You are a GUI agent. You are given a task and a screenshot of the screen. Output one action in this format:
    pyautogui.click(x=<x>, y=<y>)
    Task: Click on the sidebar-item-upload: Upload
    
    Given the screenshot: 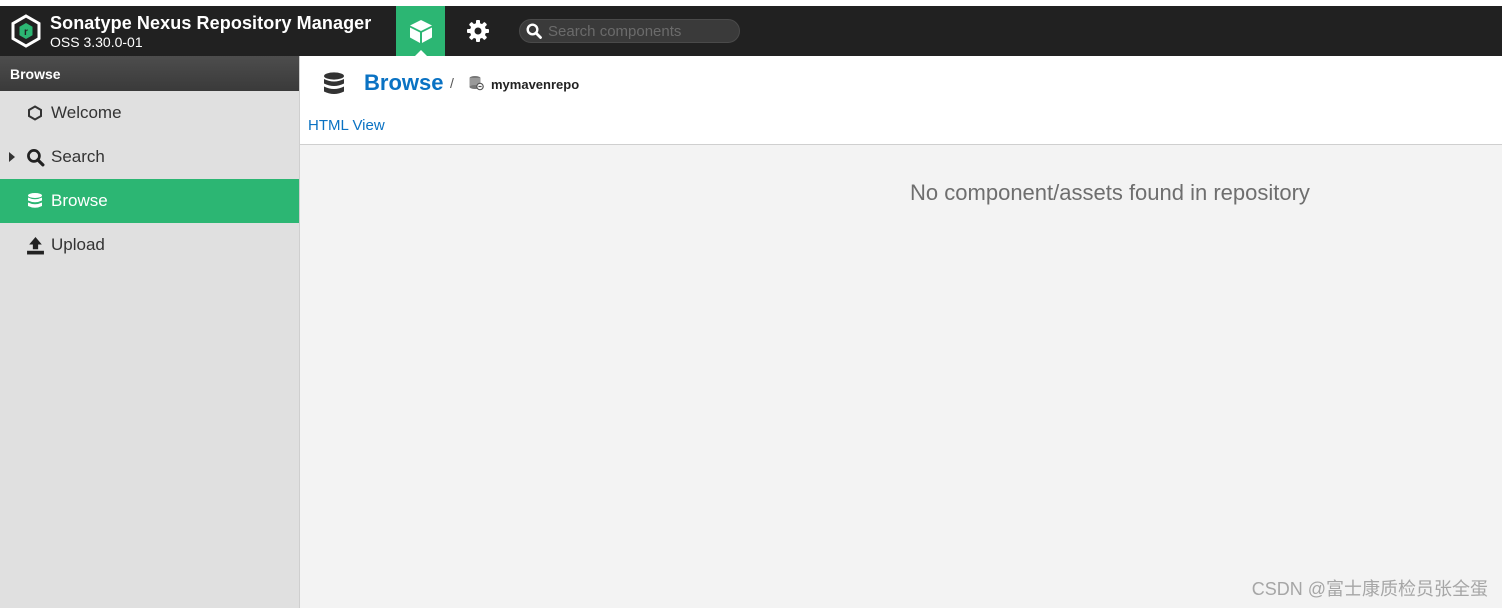 What is the action you would take?
    pyautogui.click(x=149, y=245)
    